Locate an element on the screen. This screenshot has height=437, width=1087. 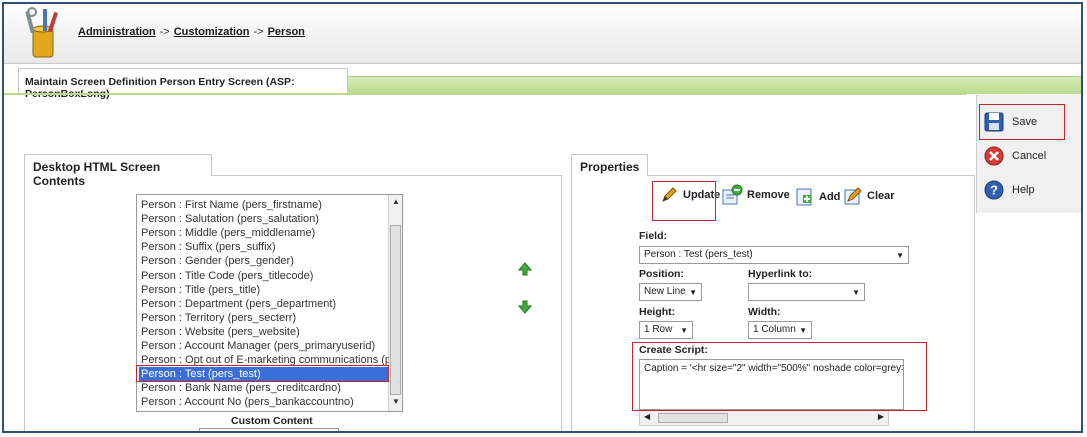
update-highlight is located at coordinates (684, 201).